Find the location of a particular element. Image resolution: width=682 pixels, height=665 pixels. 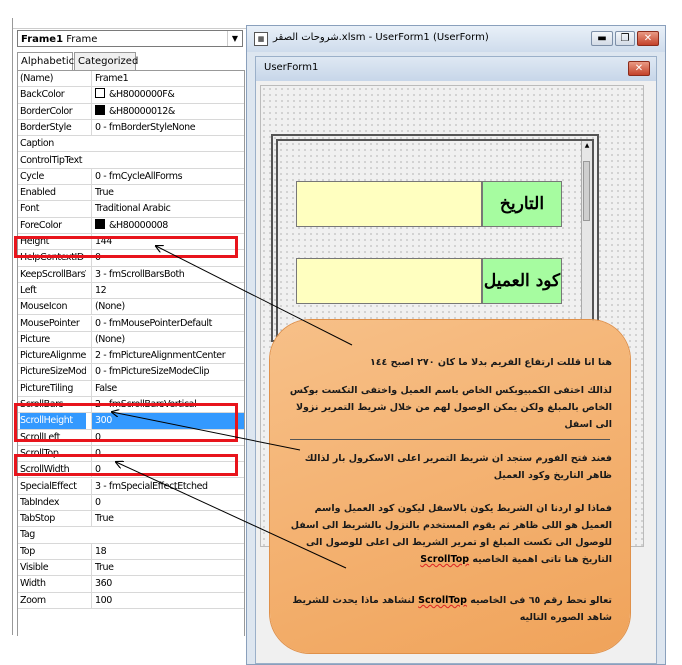

arrow-to-scrolltop is located at coordinates (231, 515).